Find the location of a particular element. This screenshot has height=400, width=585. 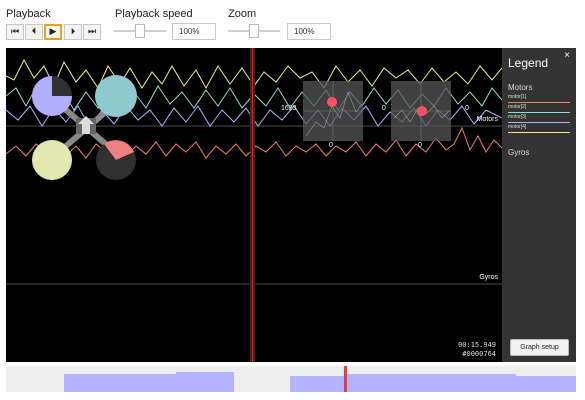

stick-right-bottom-value: 0 is located at coordinates (420, 145).